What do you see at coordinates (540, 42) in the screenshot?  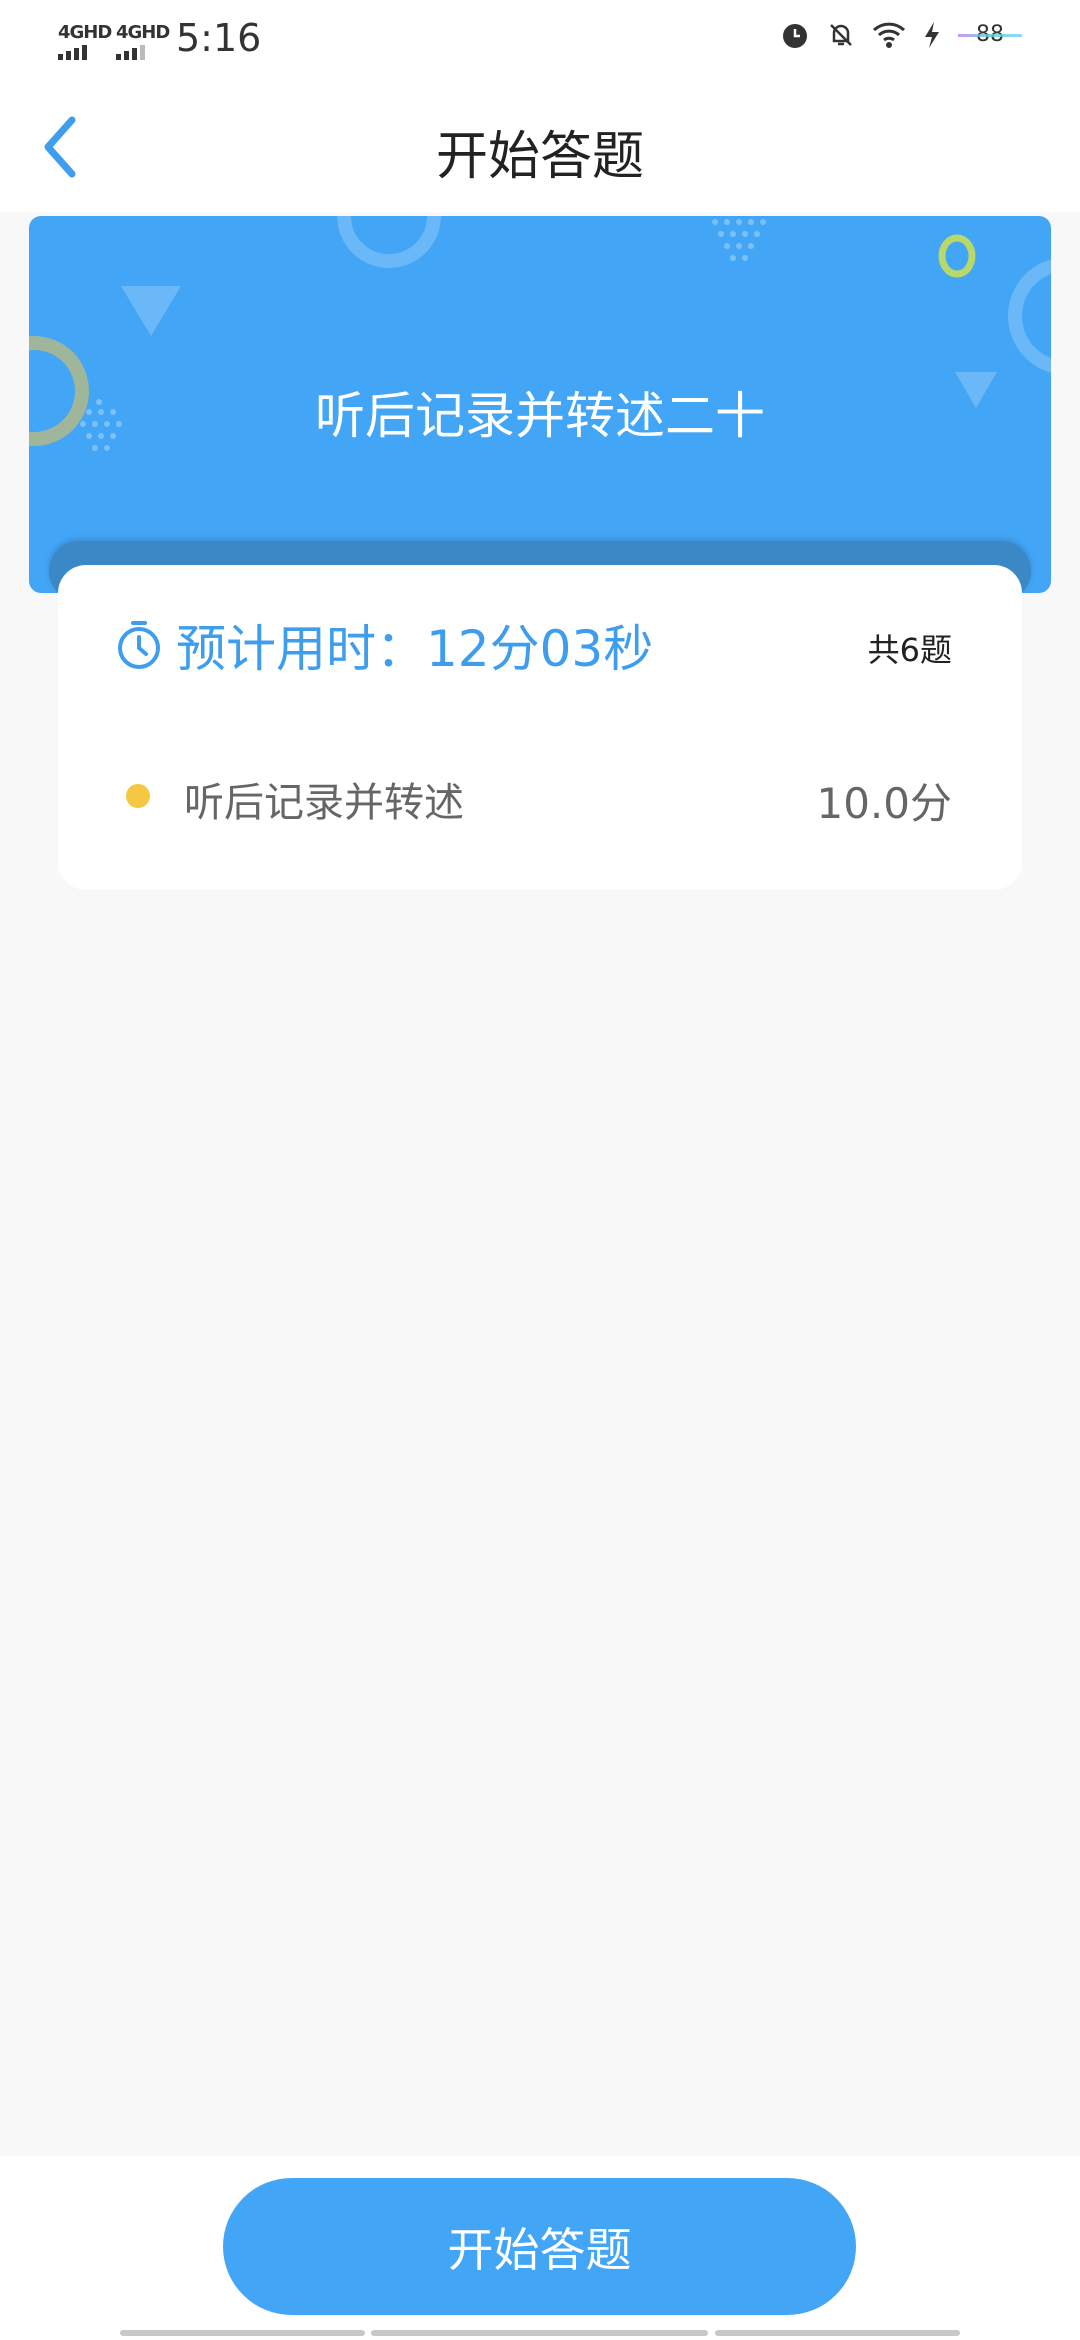 I see `status-bar: 4GHD 4GHD 5:16 88` at bounding box center [540, 42].